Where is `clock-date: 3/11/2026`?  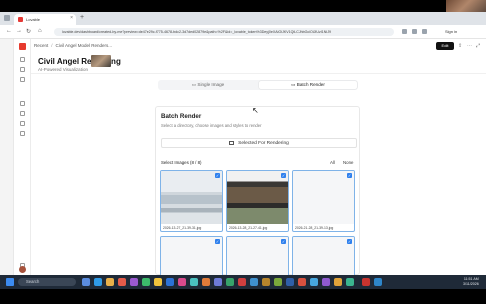 clock-date: 3/11/2026 is located at coordinates (471, 284).